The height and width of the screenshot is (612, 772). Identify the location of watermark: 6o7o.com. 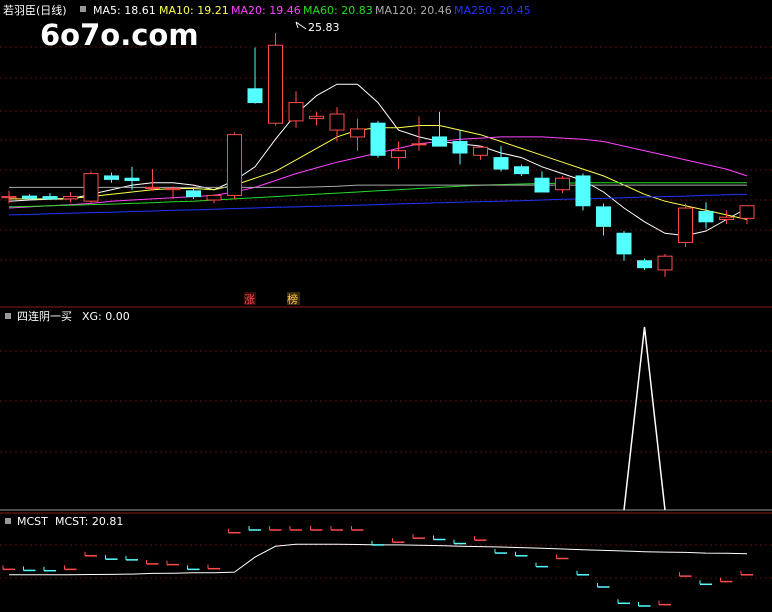
(119, 35).